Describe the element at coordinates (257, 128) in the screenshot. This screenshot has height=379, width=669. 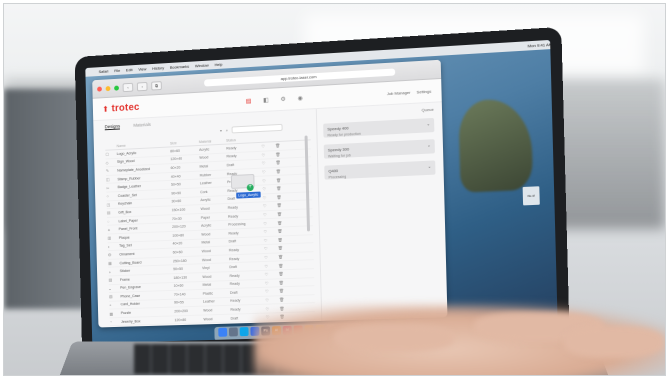
I see `search-input` at that location.